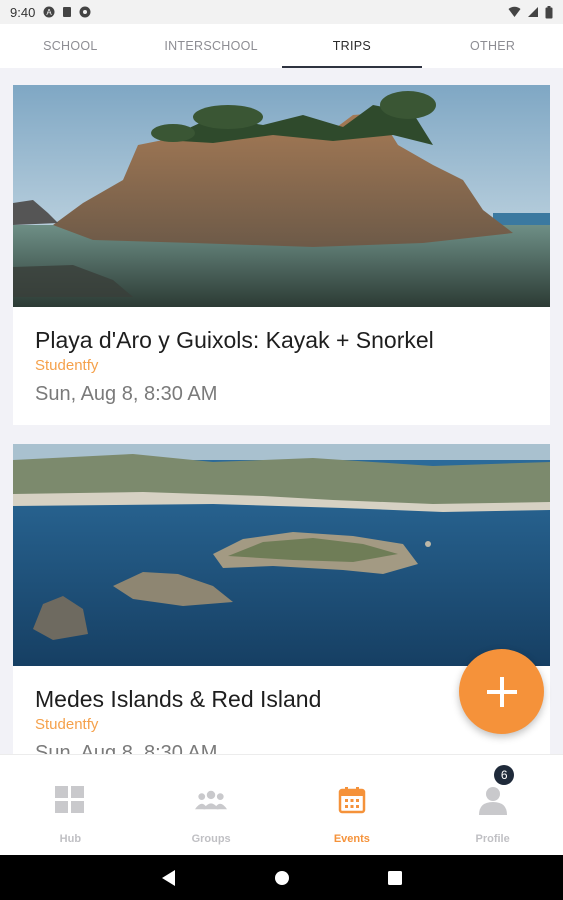  What do you see at coordinates (70, 839) in the screenshot?
I see `nav-hub-label: Hub` at bounding box center [70, 839].